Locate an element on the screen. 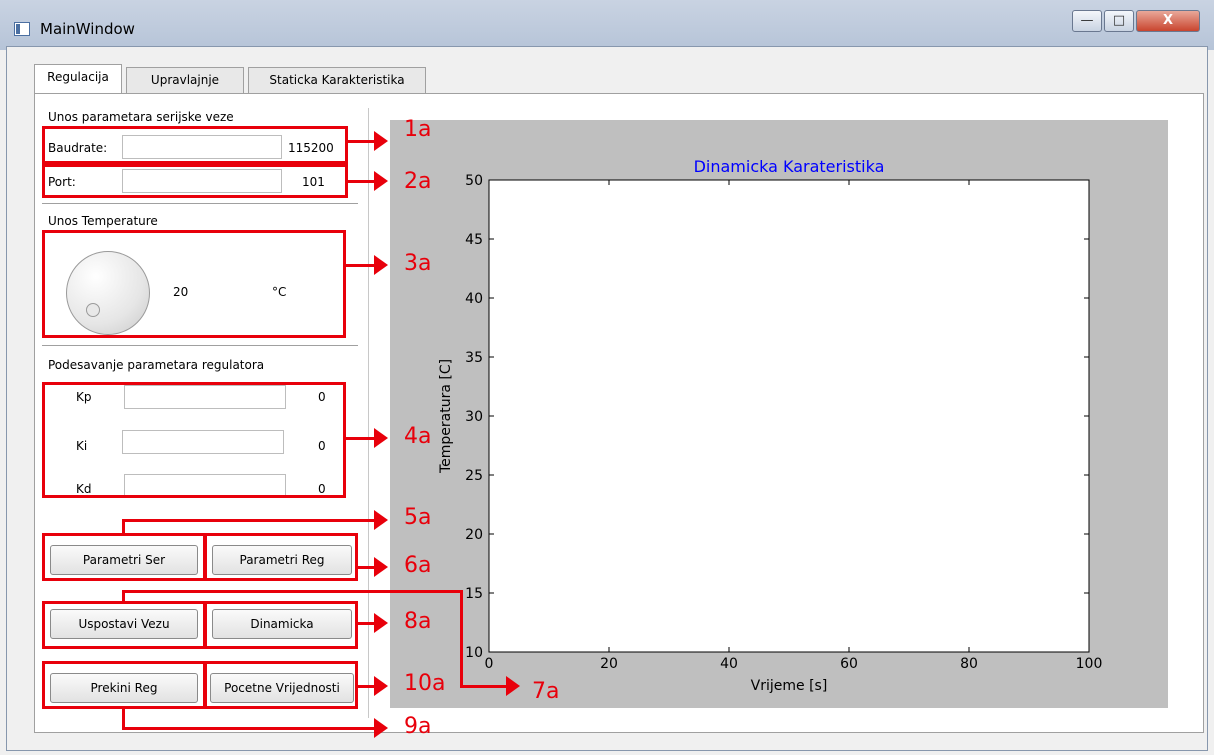  annotation-label-5a: 5a is located at coordinates (418, 517).